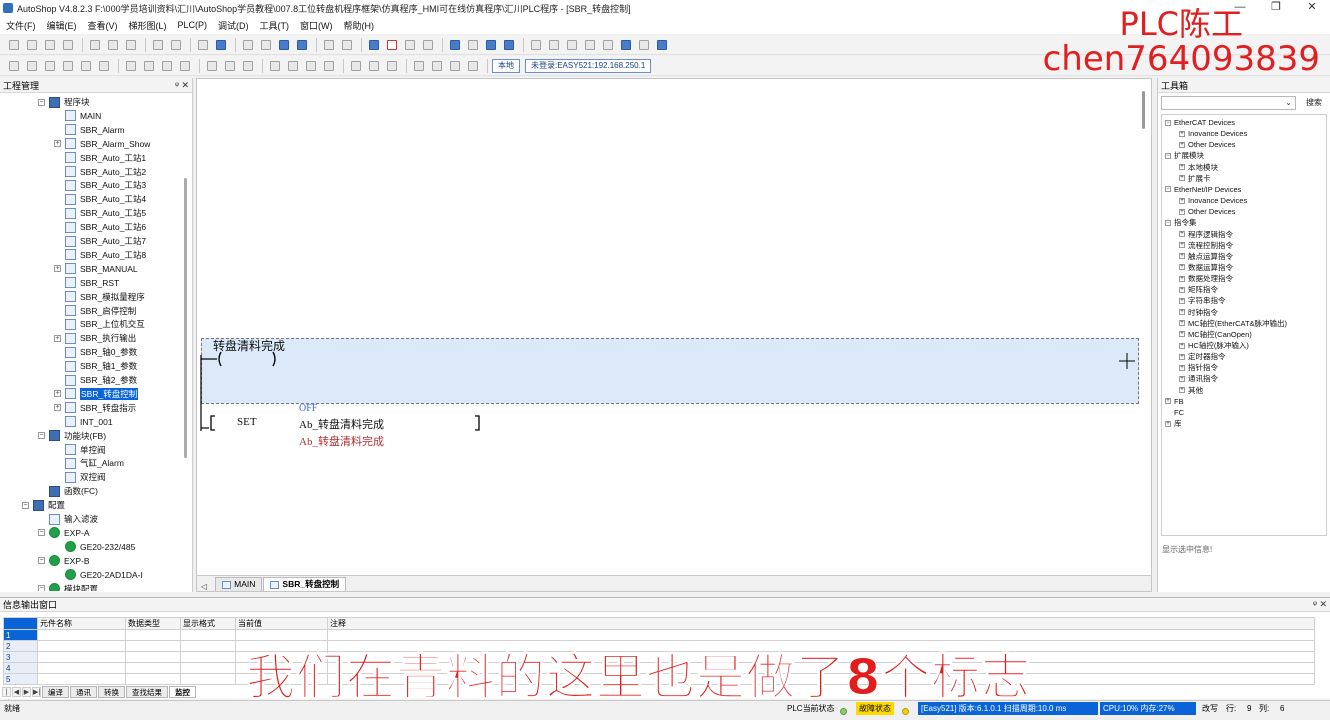 Image resolution: width=1330 pixels, height=720 pixels. What do you see at coordinates (1198, 289) in the screenshot?
I see `toolbox-item: + 矩阵指令` at bounding box center [1198, 289].